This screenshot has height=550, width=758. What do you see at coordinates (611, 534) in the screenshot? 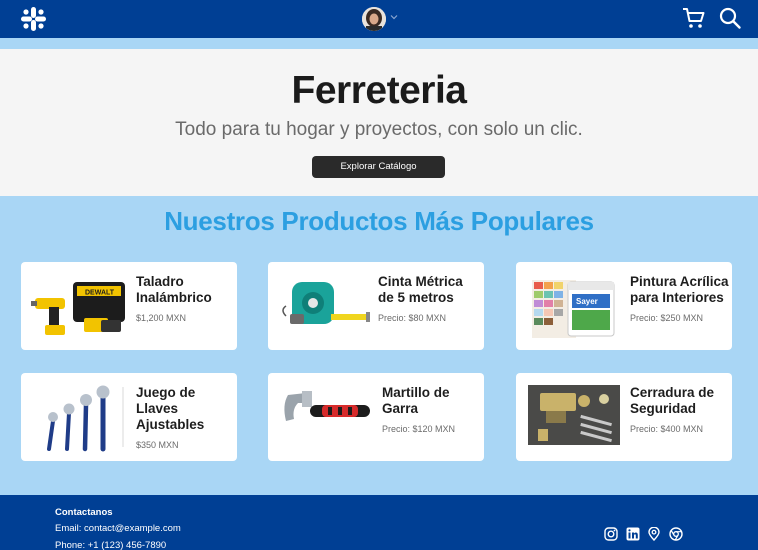
I see `instagram-icon` at bounding box center [611, 534].